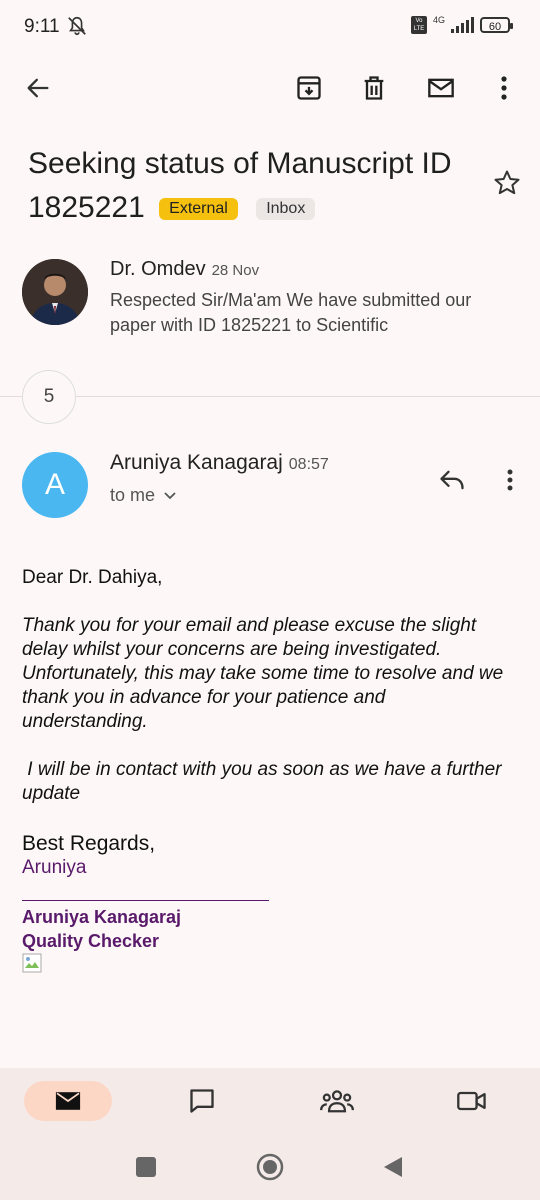 The height and width of the screenshot is (1200, 540). What do you see at coordinates (393, 1167) in the screenshot?
I see `back-nav-button` at bounding box center [393, 1167].